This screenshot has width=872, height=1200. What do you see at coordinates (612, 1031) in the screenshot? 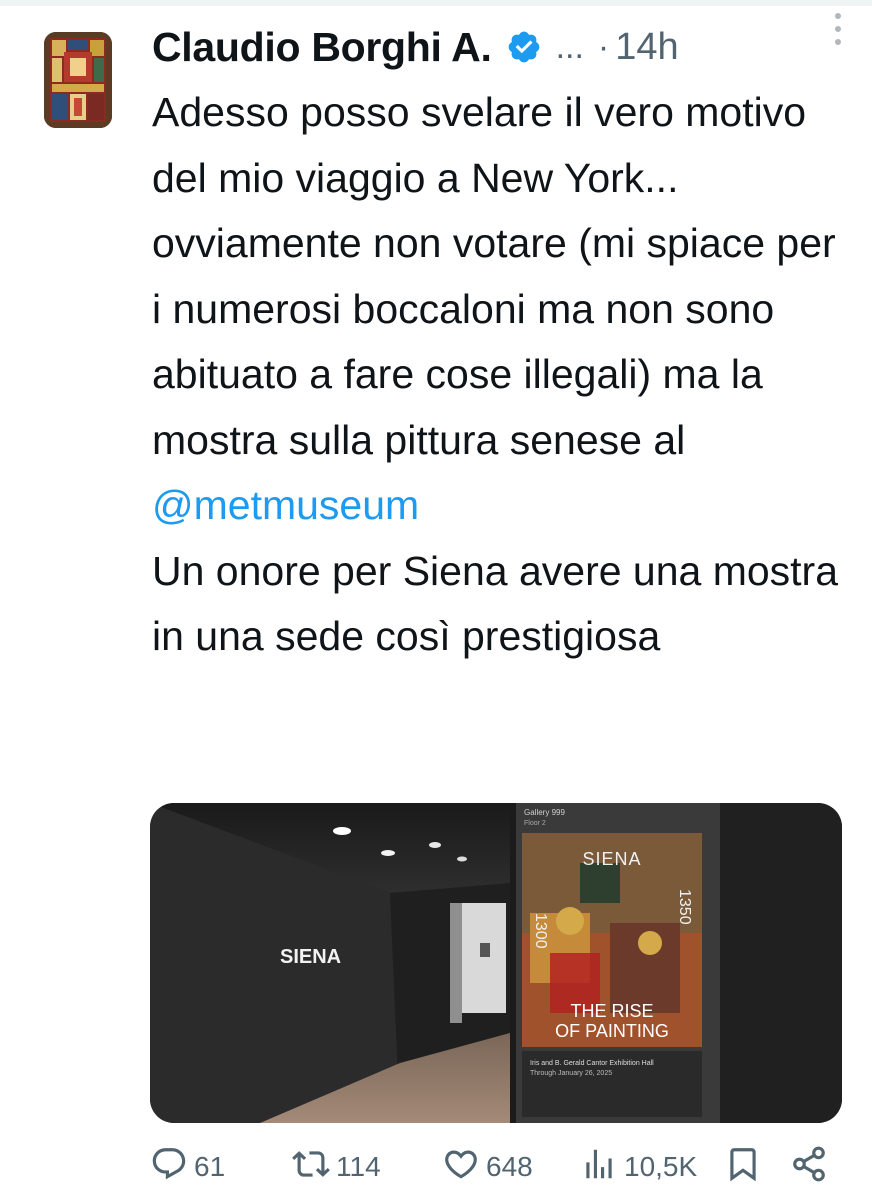
I see `svg-text: OF PAINTING` at bounding box center [612, 1031].